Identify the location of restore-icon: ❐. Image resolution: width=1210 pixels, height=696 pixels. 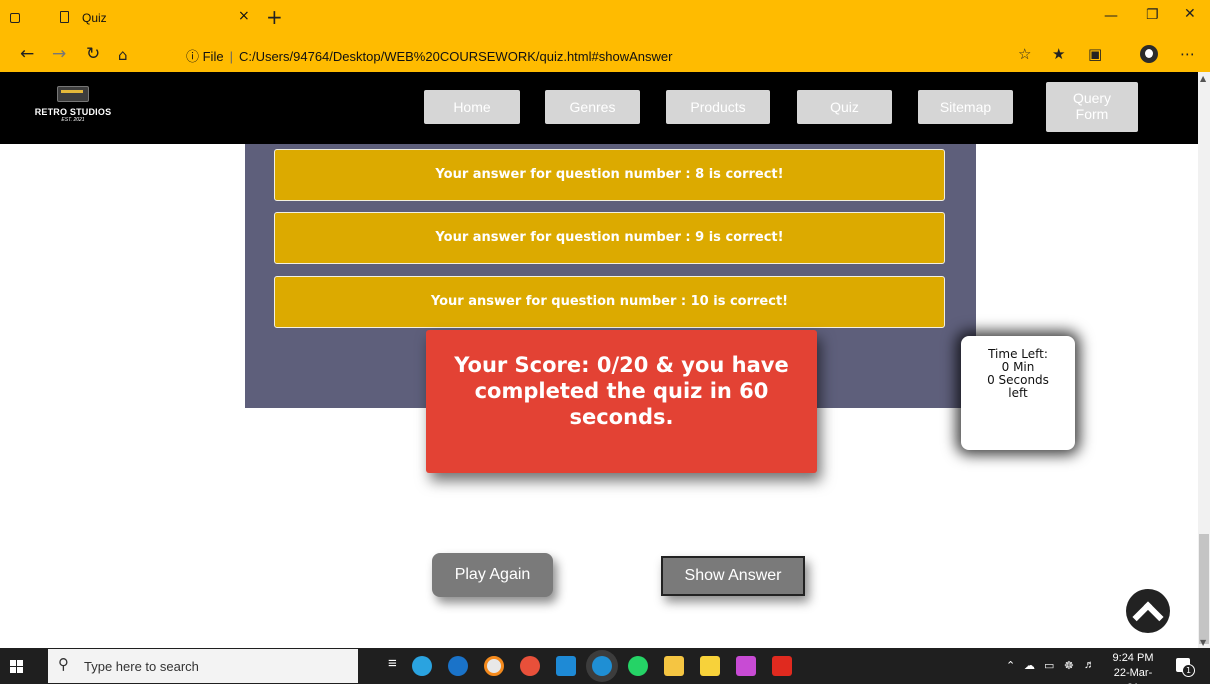
(1152, 15).